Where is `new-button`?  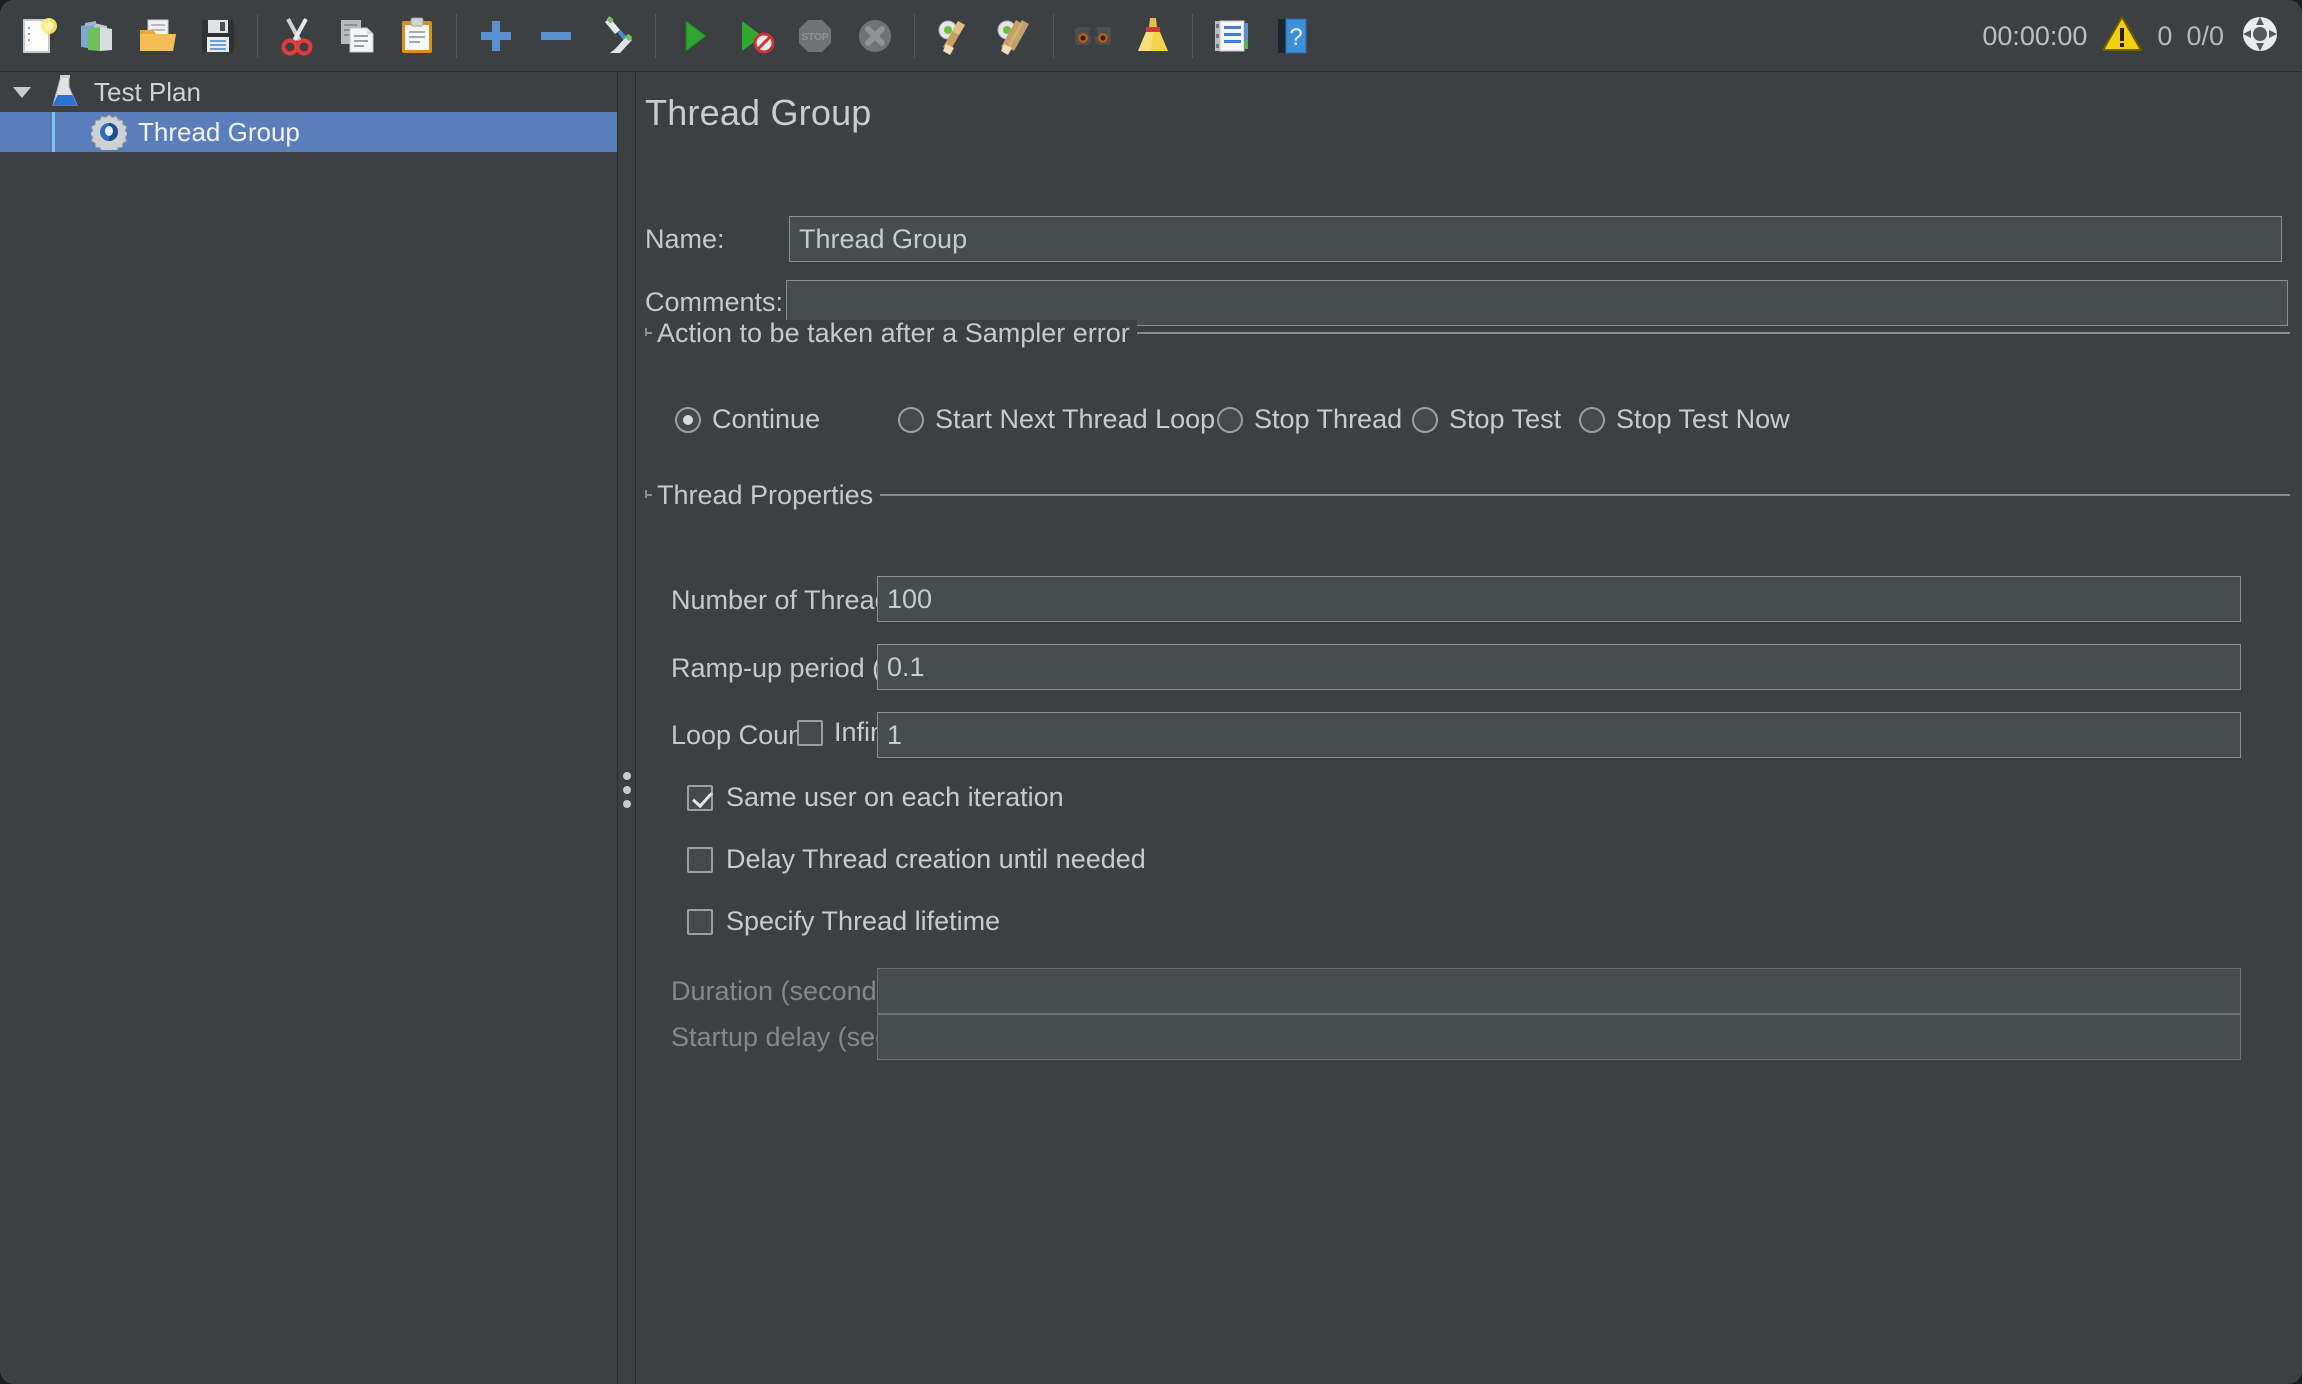
new-button is located at coordinates (38, 36).